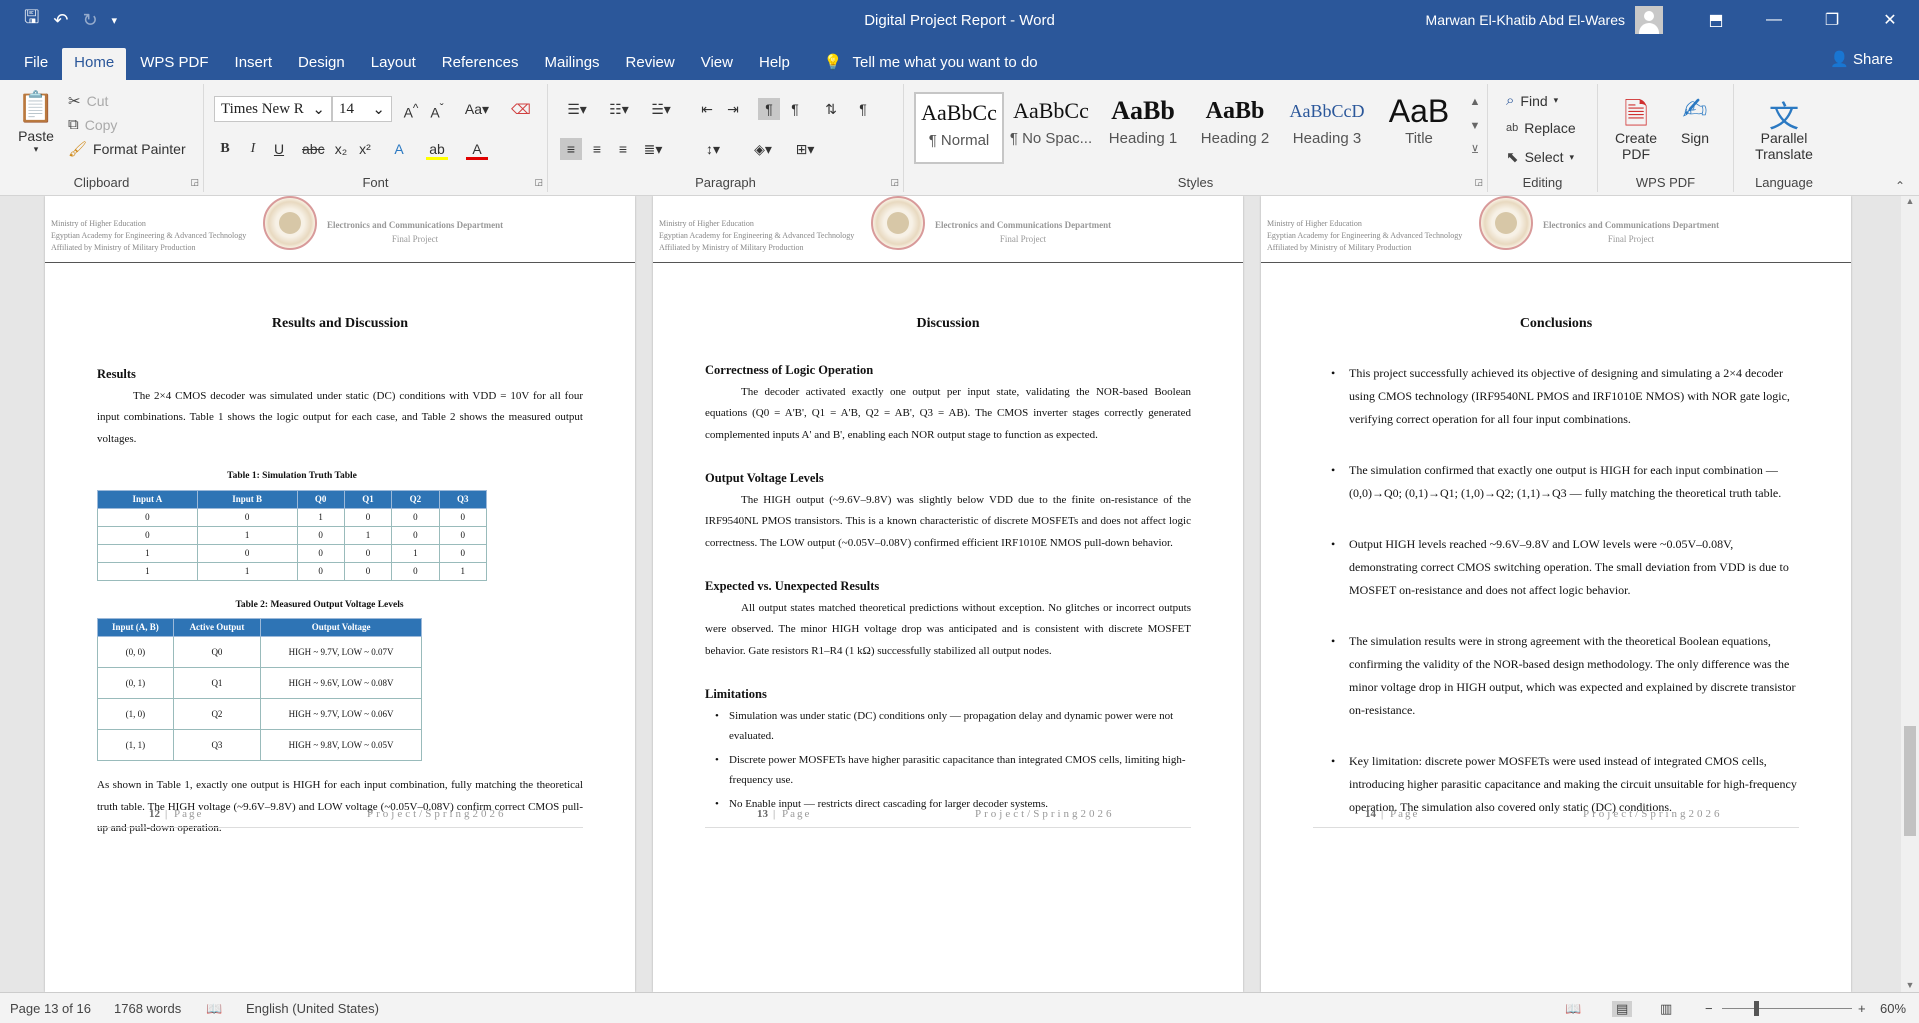  Describe the element at coordinates (477, 149) in the screenshot. I see `font-color-icon: A` at that location.